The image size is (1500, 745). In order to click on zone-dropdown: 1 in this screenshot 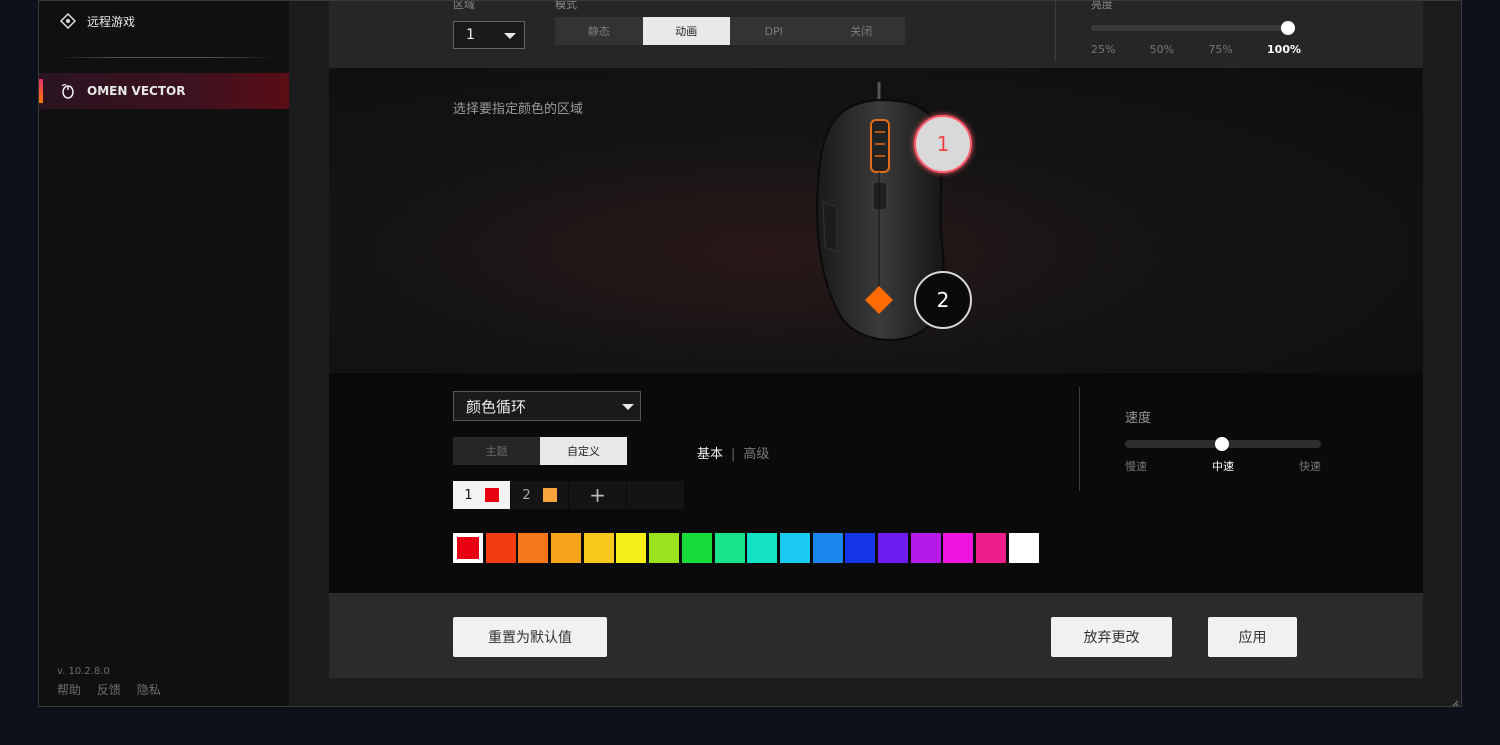, I will do `click(489, 35)`.